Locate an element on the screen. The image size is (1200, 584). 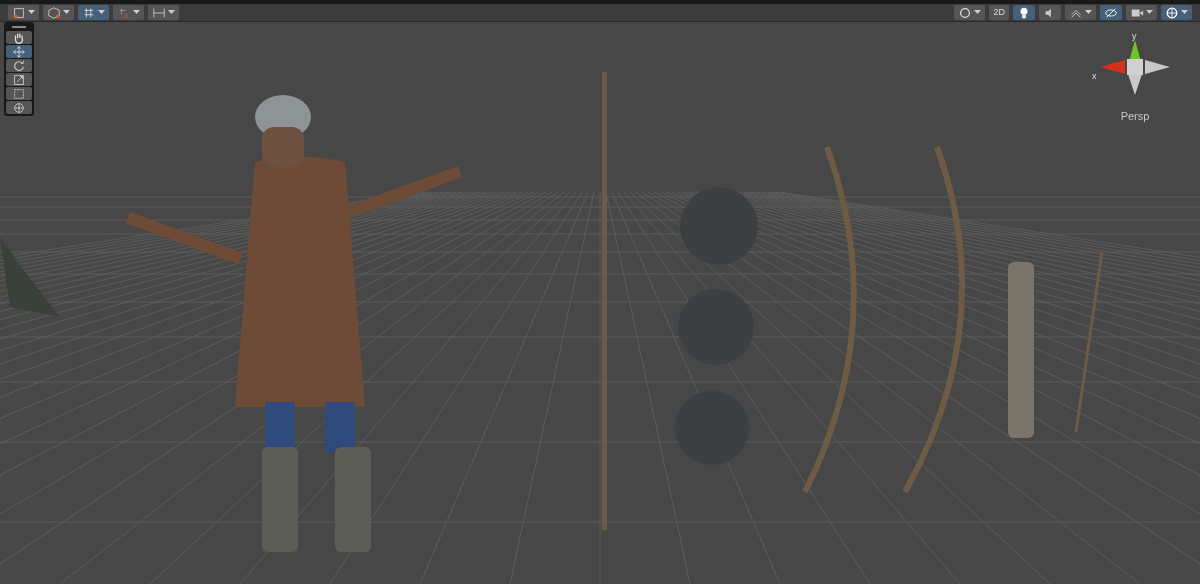
rect-tool-icon is located at coordinates (19, 93).